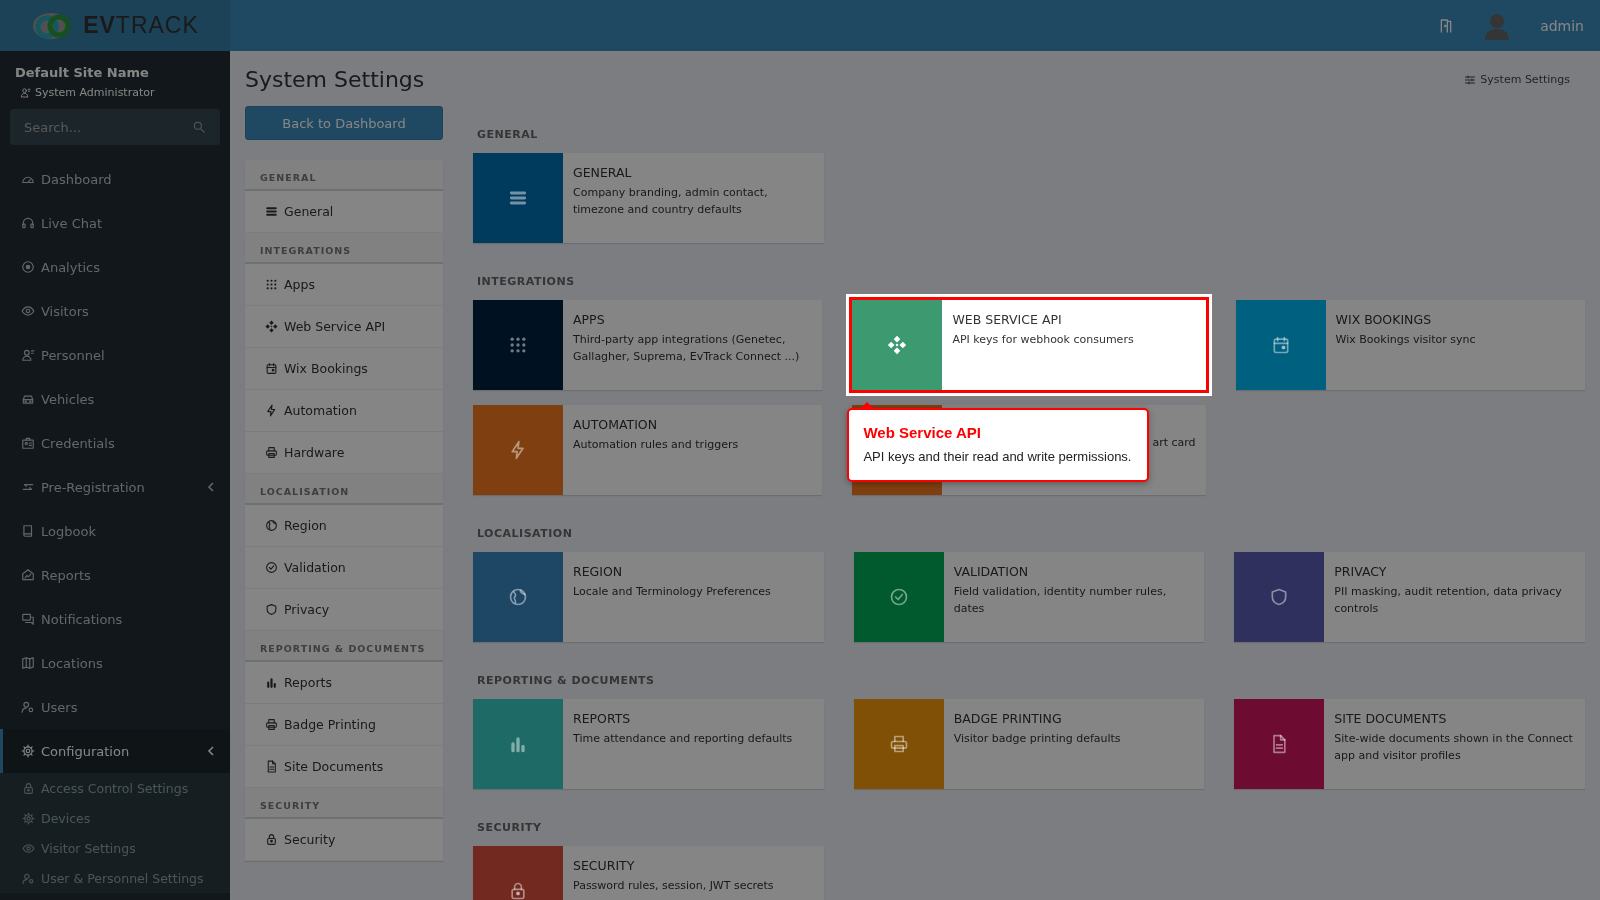 This screenshot has height=900, width=1600. What do you see at coordinates (648, 597) in the screenshot?
I see `settings-card: REGION Locale and Terminology Preferences` at bounding box center [648, 597].